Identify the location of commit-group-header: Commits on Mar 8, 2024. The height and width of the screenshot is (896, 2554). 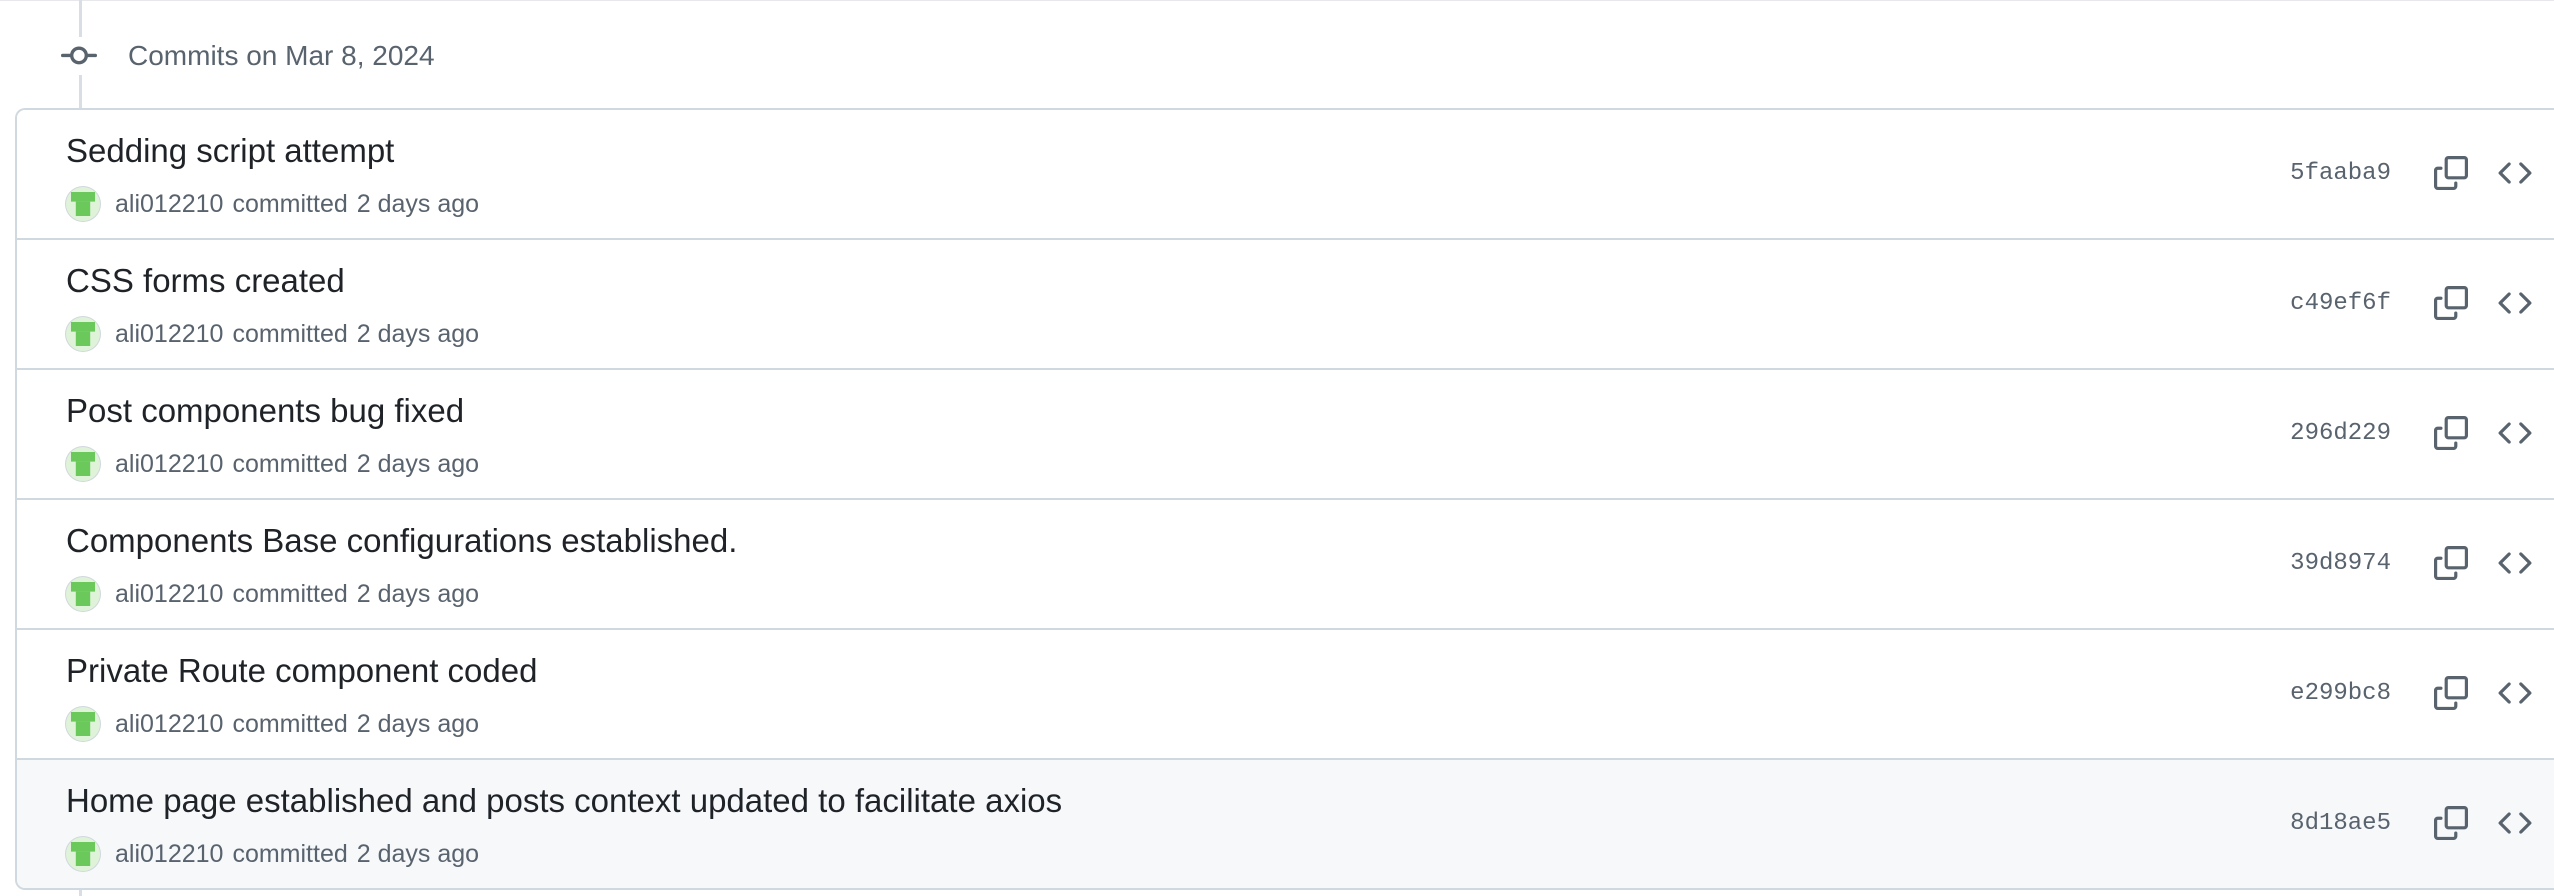
(247, 56).